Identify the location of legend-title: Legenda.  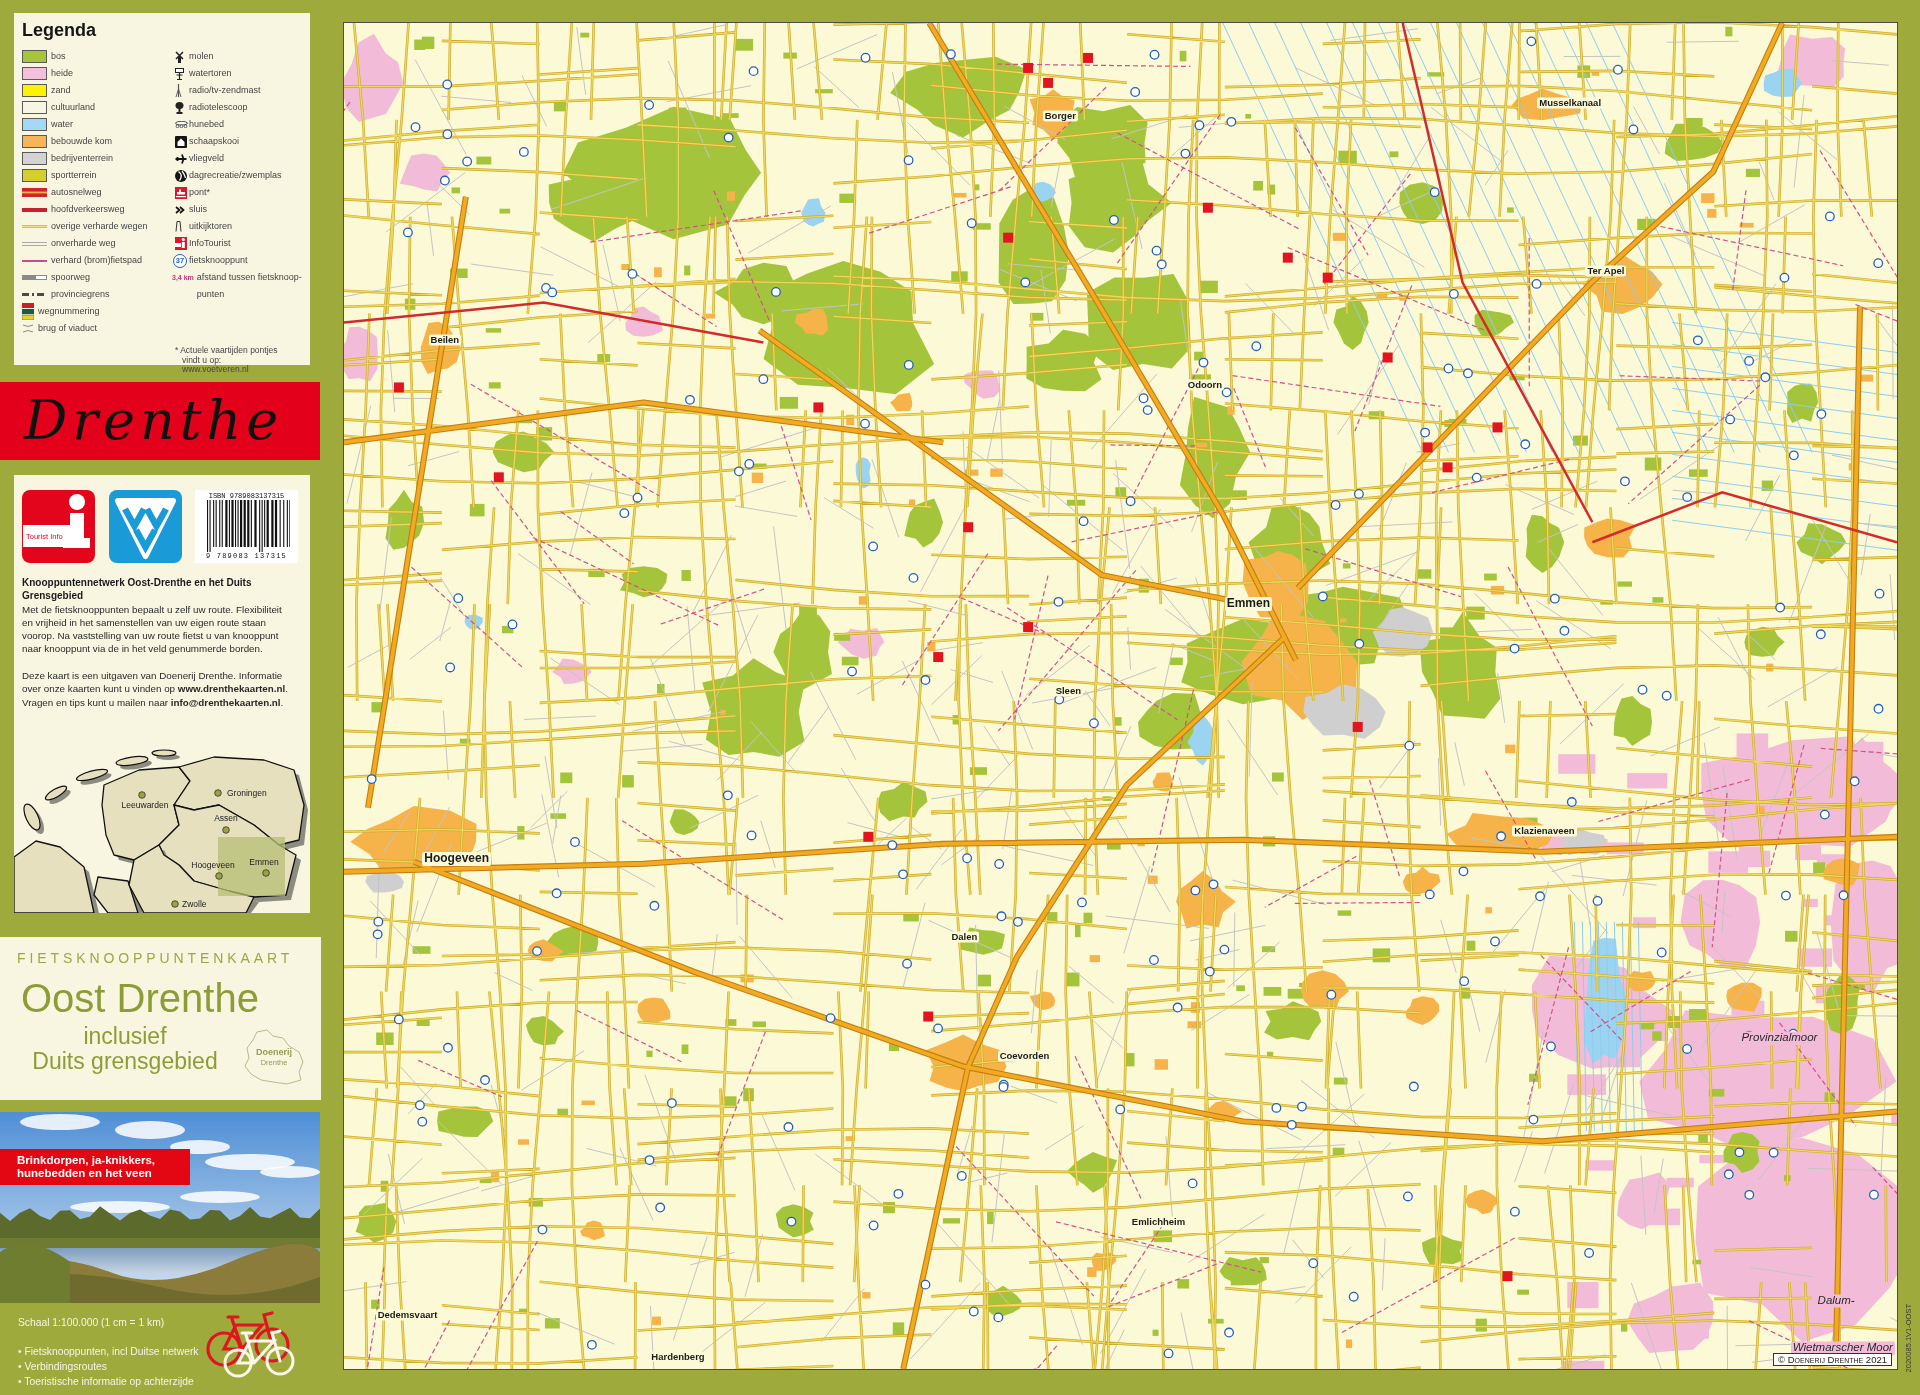
(59, 30).